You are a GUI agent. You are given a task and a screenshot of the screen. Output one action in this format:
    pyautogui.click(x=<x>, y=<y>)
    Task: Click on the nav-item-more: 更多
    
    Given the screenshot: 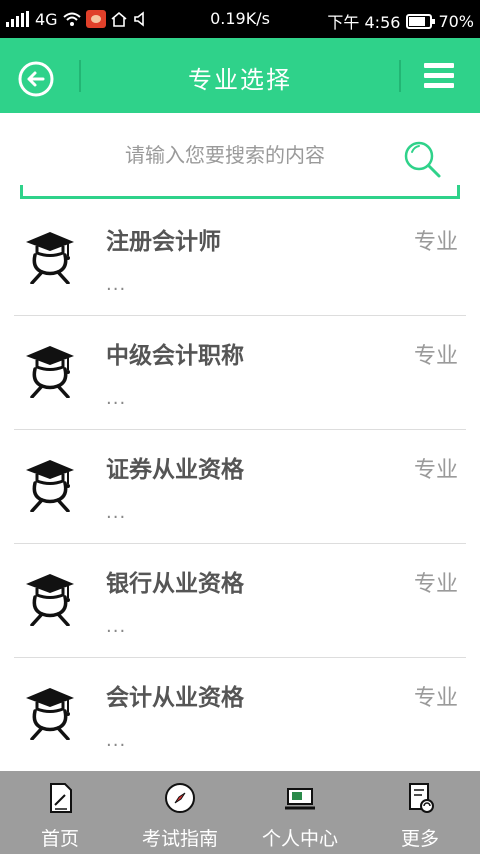 What is the action you would take?
    pyautogui.click(x=420, y=812)
    